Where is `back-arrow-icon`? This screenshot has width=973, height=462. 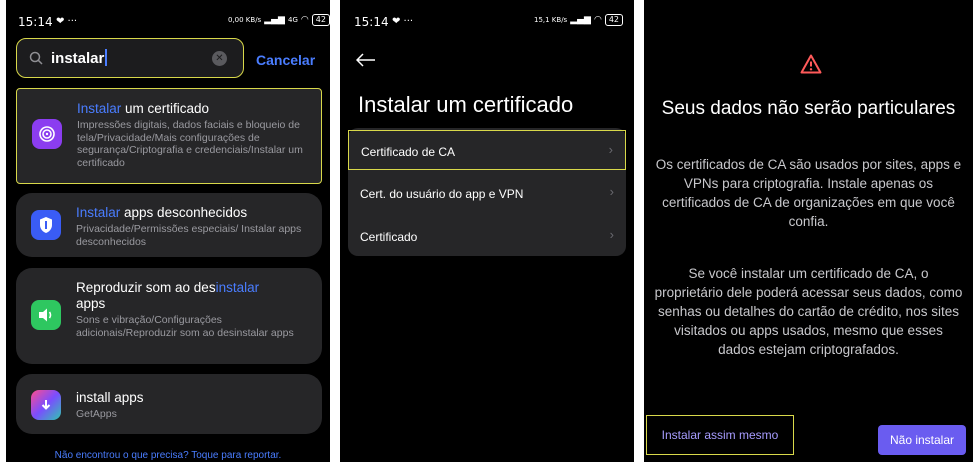 back-arrow-icon is located at coordinates (365, 61).